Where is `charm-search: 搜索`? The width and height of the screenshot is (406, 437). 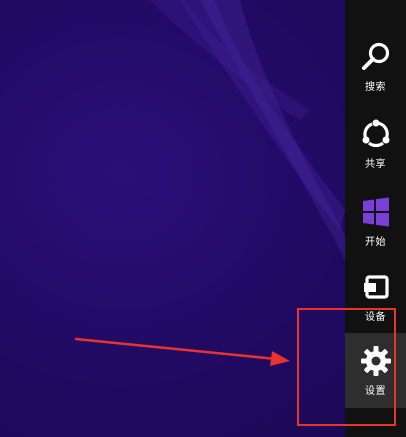
charm-search: 搜索 is located at coordinates (375, 66).